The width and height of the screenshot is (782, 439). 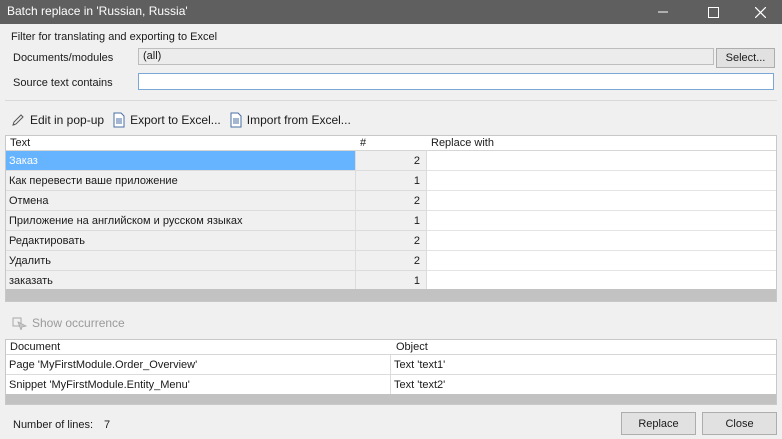 I want to click on window-title: Batch replace in 'Russian, Russia', so click(x=97, y=11).